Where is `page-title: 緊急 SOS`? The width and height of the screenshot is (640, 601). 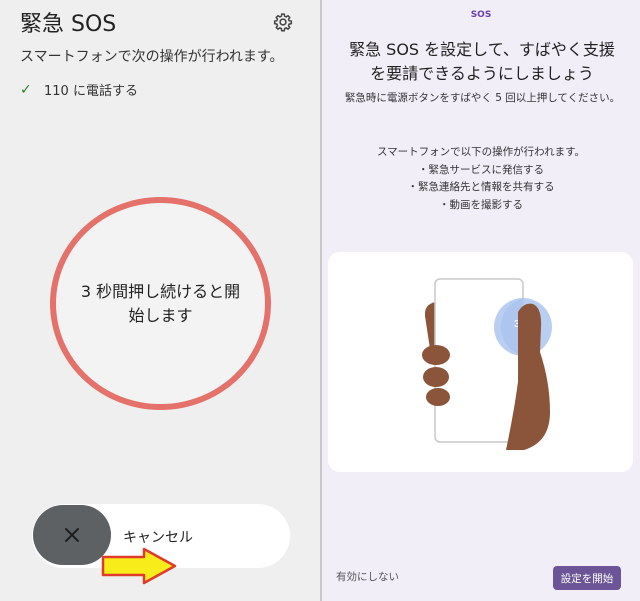
page-title: 緊急 SOS is located at coordinates (68, 24).